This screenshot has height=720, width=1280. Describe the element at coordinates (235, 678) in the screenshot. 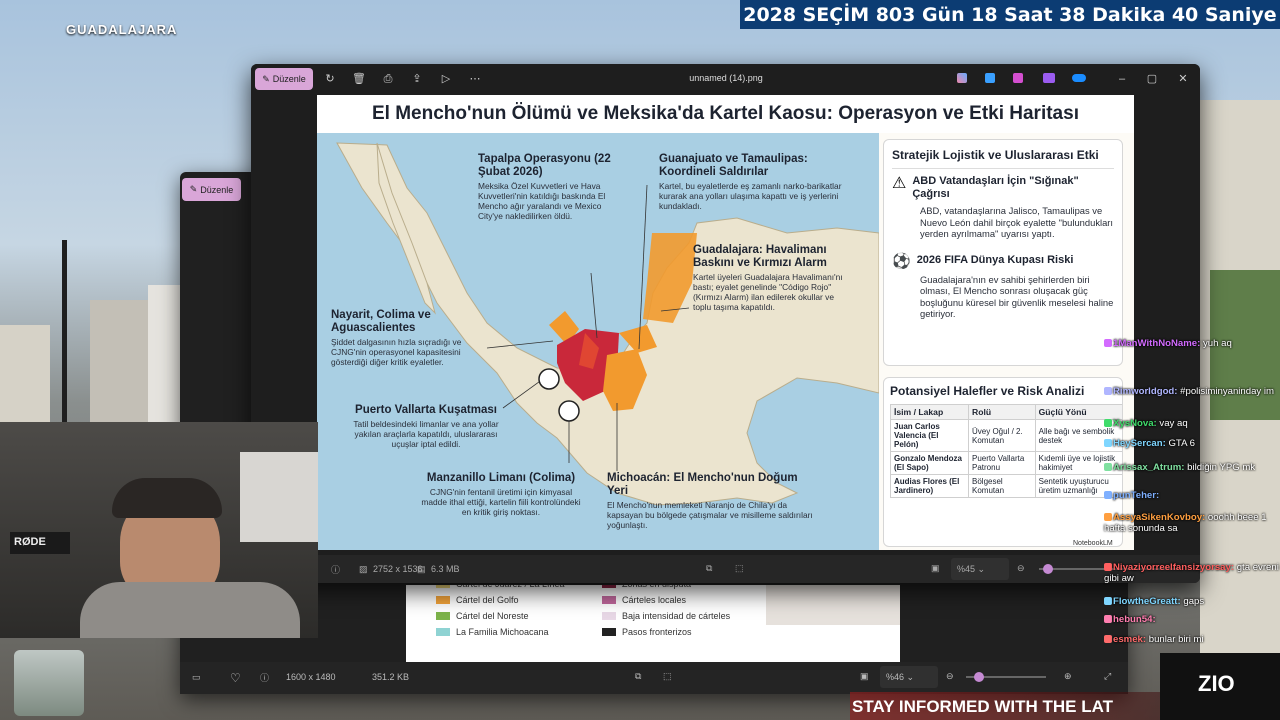

I see `favorite-icon: ♡` at that location.